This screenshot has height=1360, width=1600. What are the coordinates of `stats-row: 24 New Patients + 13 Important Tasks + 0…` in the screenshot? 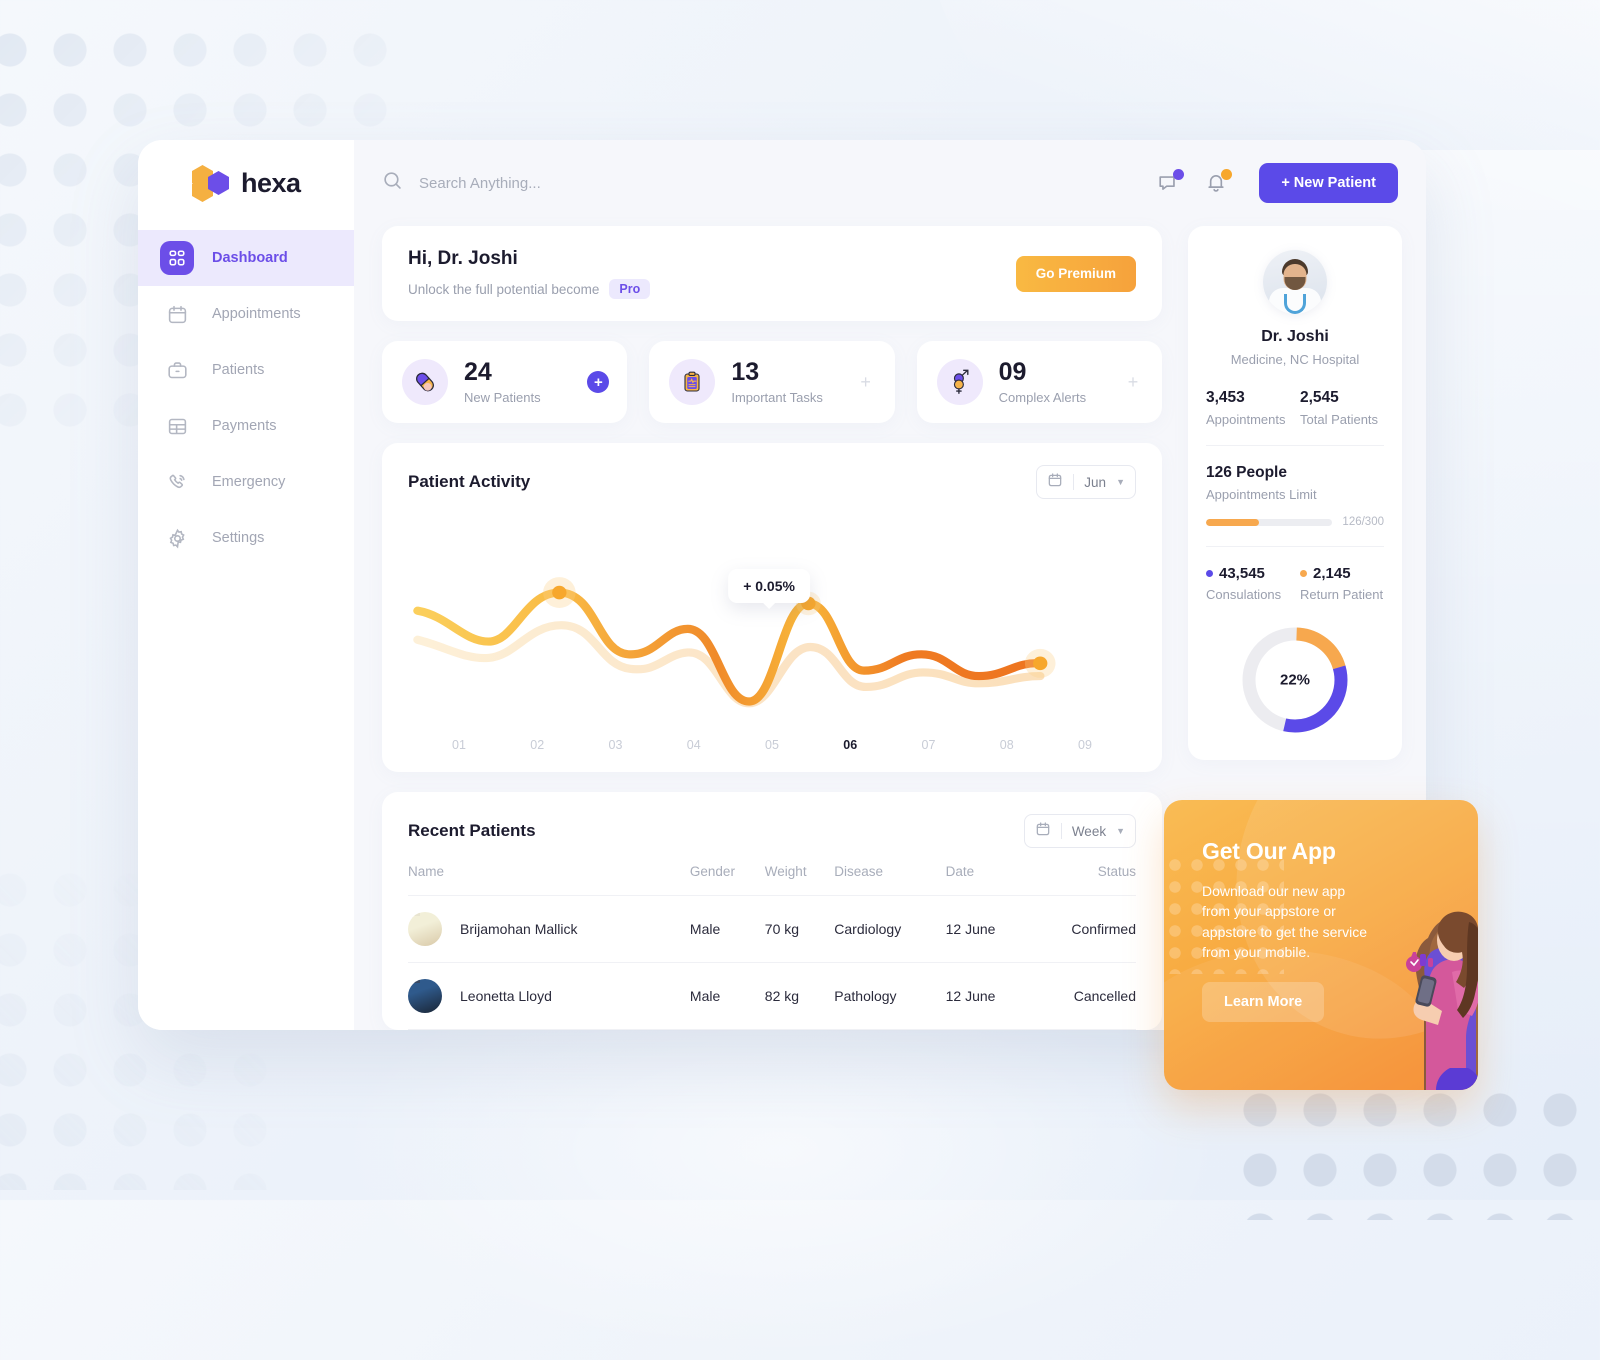 It's located at (772, 382).